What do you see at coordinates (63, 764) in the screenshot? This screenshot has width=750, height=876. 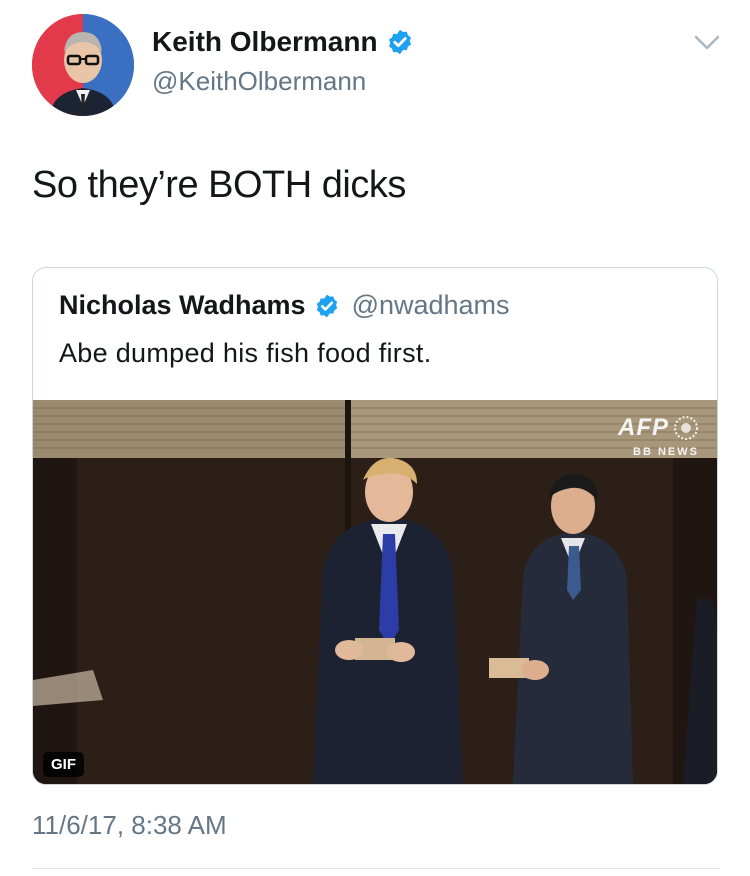 I see `gif-badge: GIF` at bounding box center [63, 764].